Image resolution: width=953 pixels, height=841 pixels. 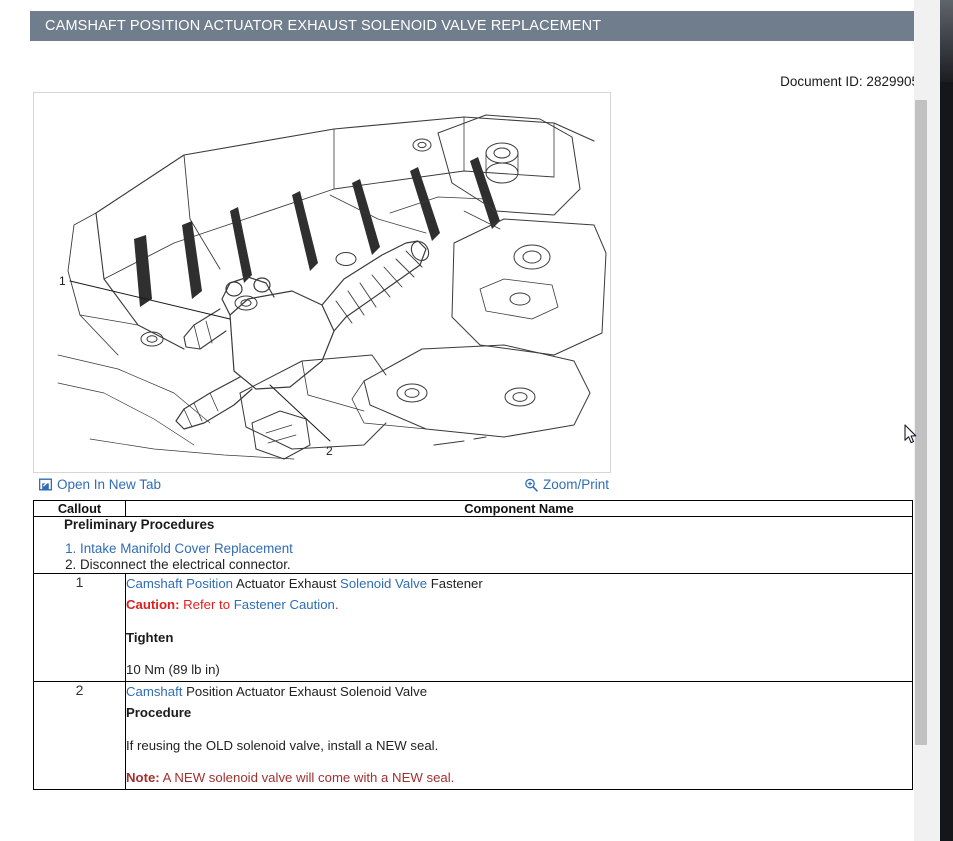 I want to click on component-name-part-plain: Actuator Exhaust, so click(x=287, y=583).